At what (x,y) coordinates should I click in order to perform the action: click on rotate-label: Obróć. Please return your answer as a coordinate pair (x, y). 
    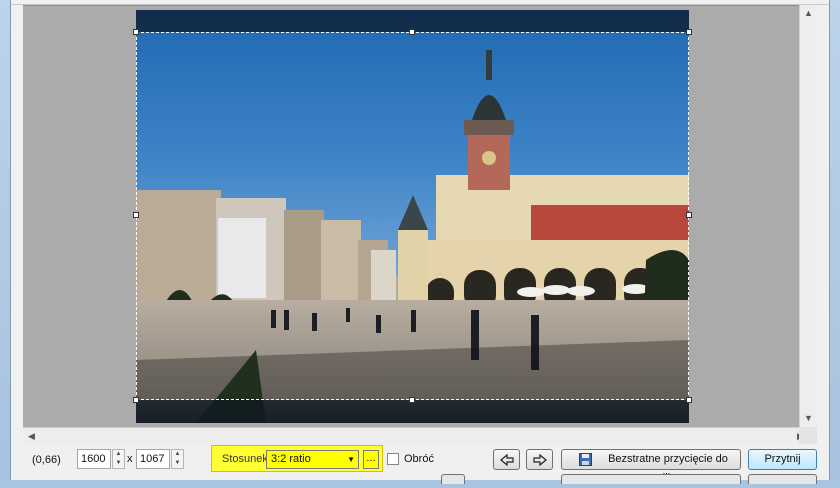
    Looking at the image, I should click on (419, 459).